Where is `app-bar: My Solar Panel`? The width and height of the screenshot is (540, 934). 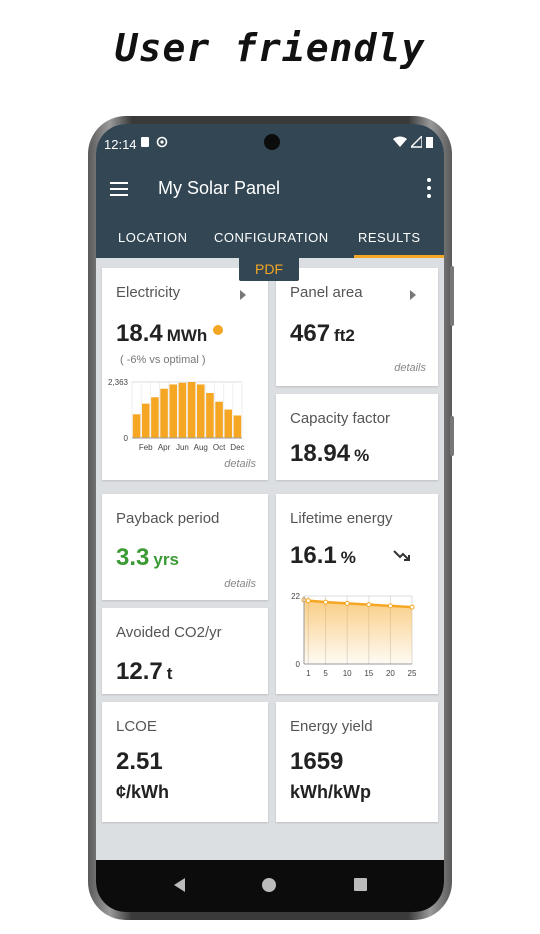
app-bar: My Solar Panel is located at coordinates (270, 190).